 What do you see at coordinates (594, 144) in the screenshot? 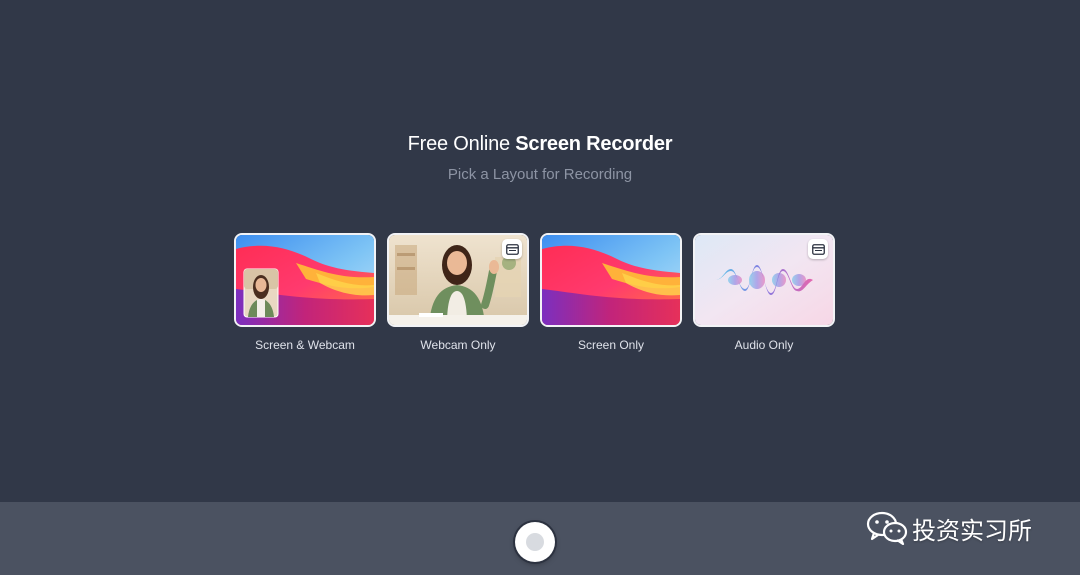
I see `title-strong: Screen Recorder` at bounding box center [594, 144].